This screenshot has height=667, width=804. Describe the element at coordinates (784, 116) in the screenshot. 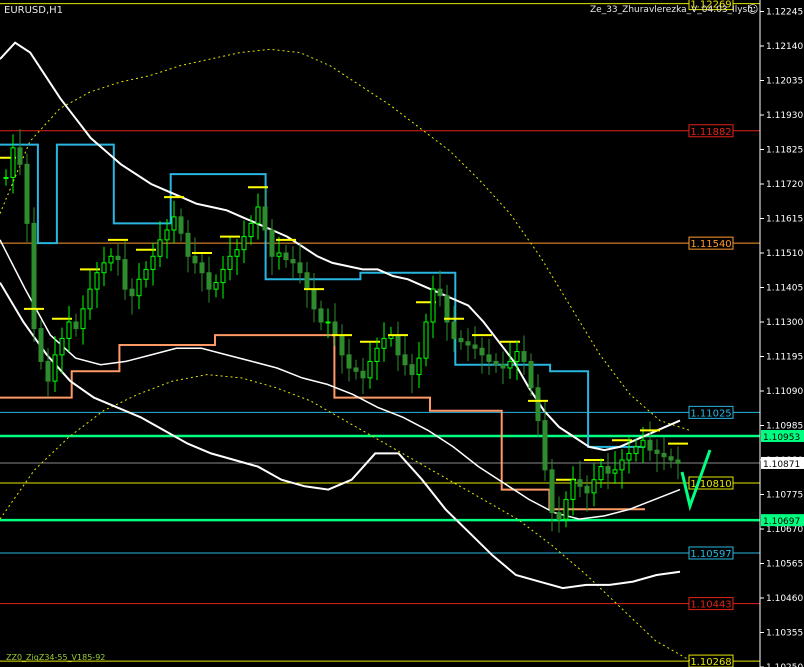

I see `axis-tick-label-3: 1.11930` at that location.